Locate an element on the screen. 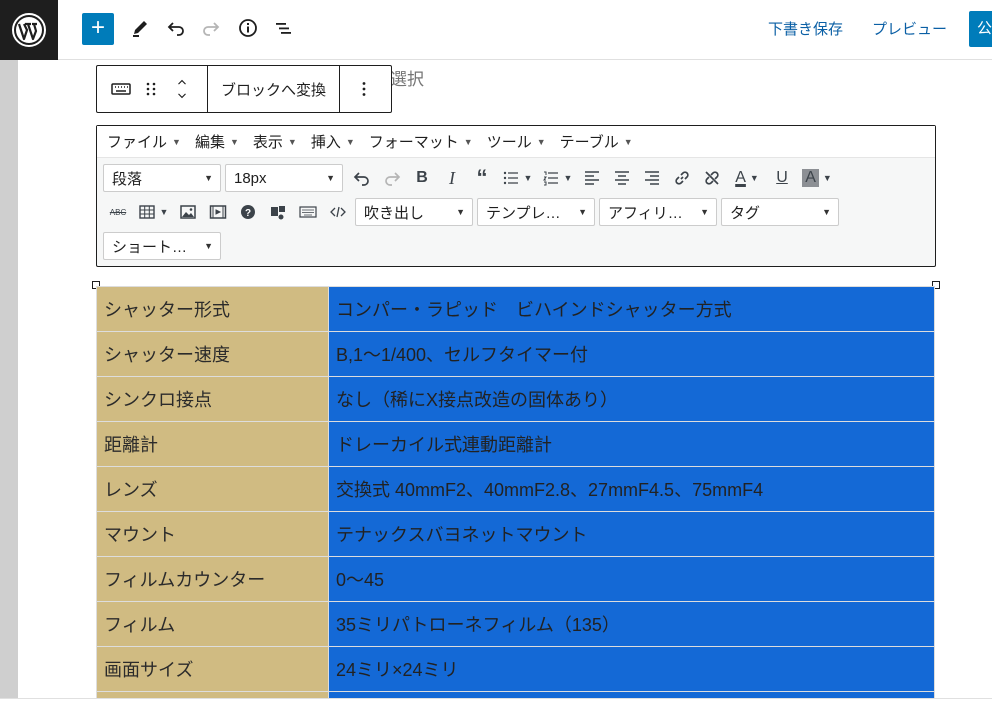  table-row: 距離計 ドレーカイル式連動距離計 is located at coordinates (515, 444).